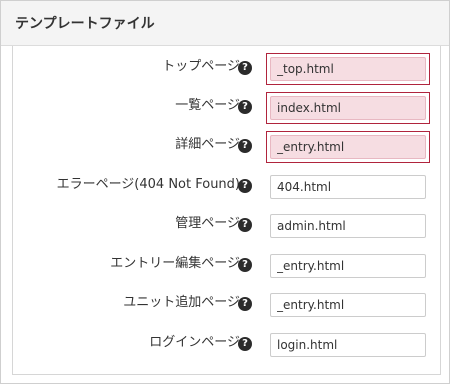 This screenshot has height=384, width=450. Describe the element at coordinates (175, 263) in the screenshot. I see `entry-edit-page-label: エントリー編集ページ` at that location.